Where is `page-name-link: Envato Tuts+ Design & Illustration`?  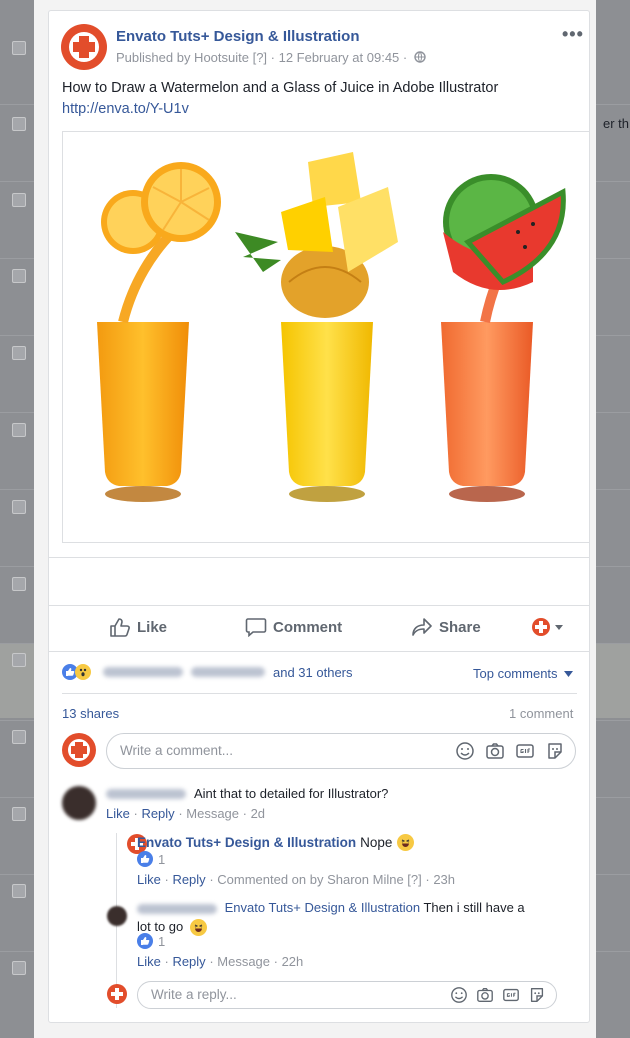
page-name-link: Envato Tuts+ Design & Illustration is located at coordinates (238, 36).